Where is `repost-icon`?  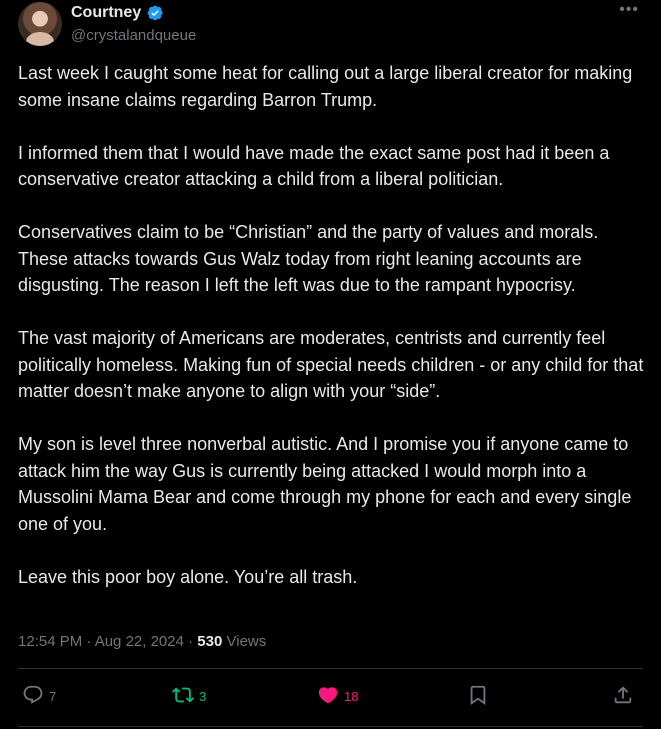 repost-icon is located at coordinates (183, 696).